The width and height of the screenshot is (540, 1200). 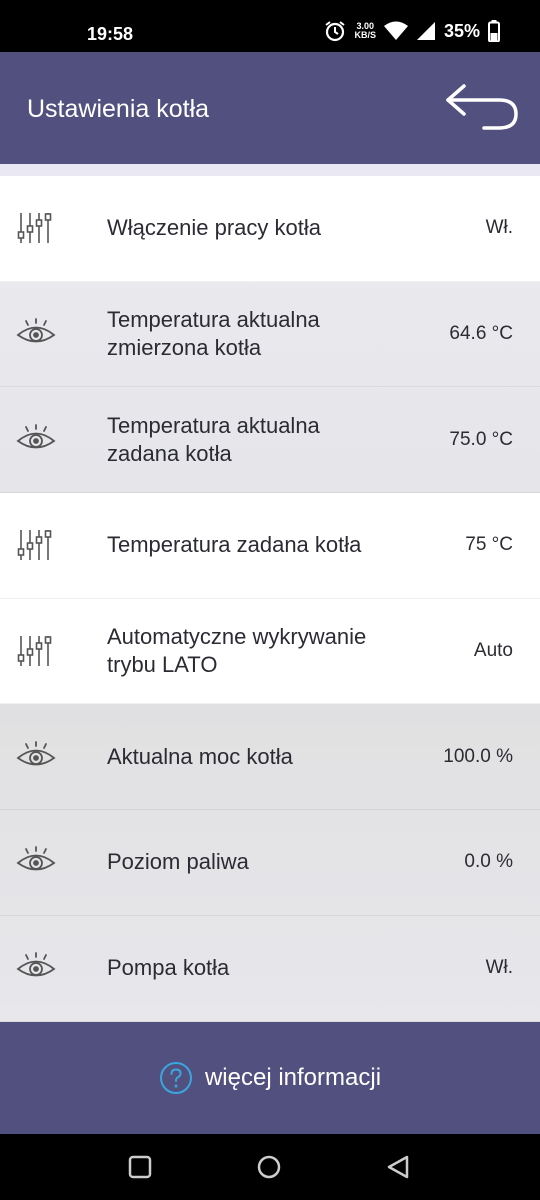 I want to click on setting-label: Automatyczne wykrywanie trybu LATO, so click(x=237, y=651).